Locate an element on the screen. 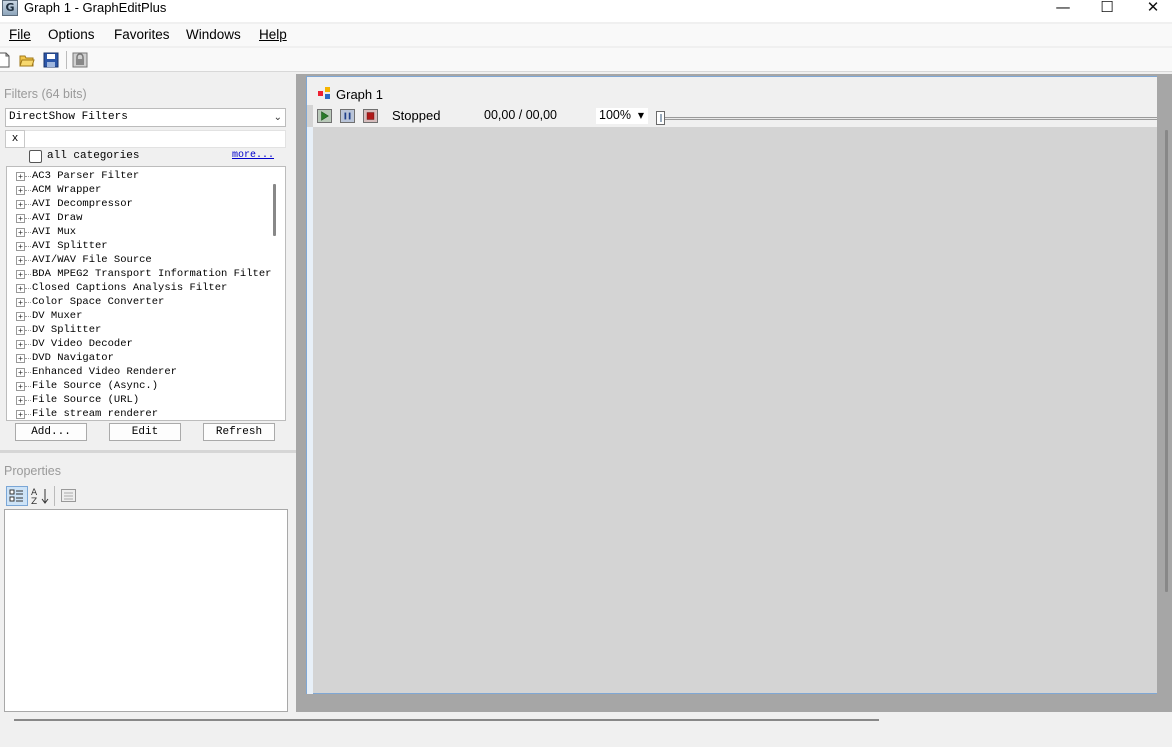 This screenshot has width=1172, height=747. filter-tree-item: + Closed Captions Analysis Filter is located at coordinates (142, 288).